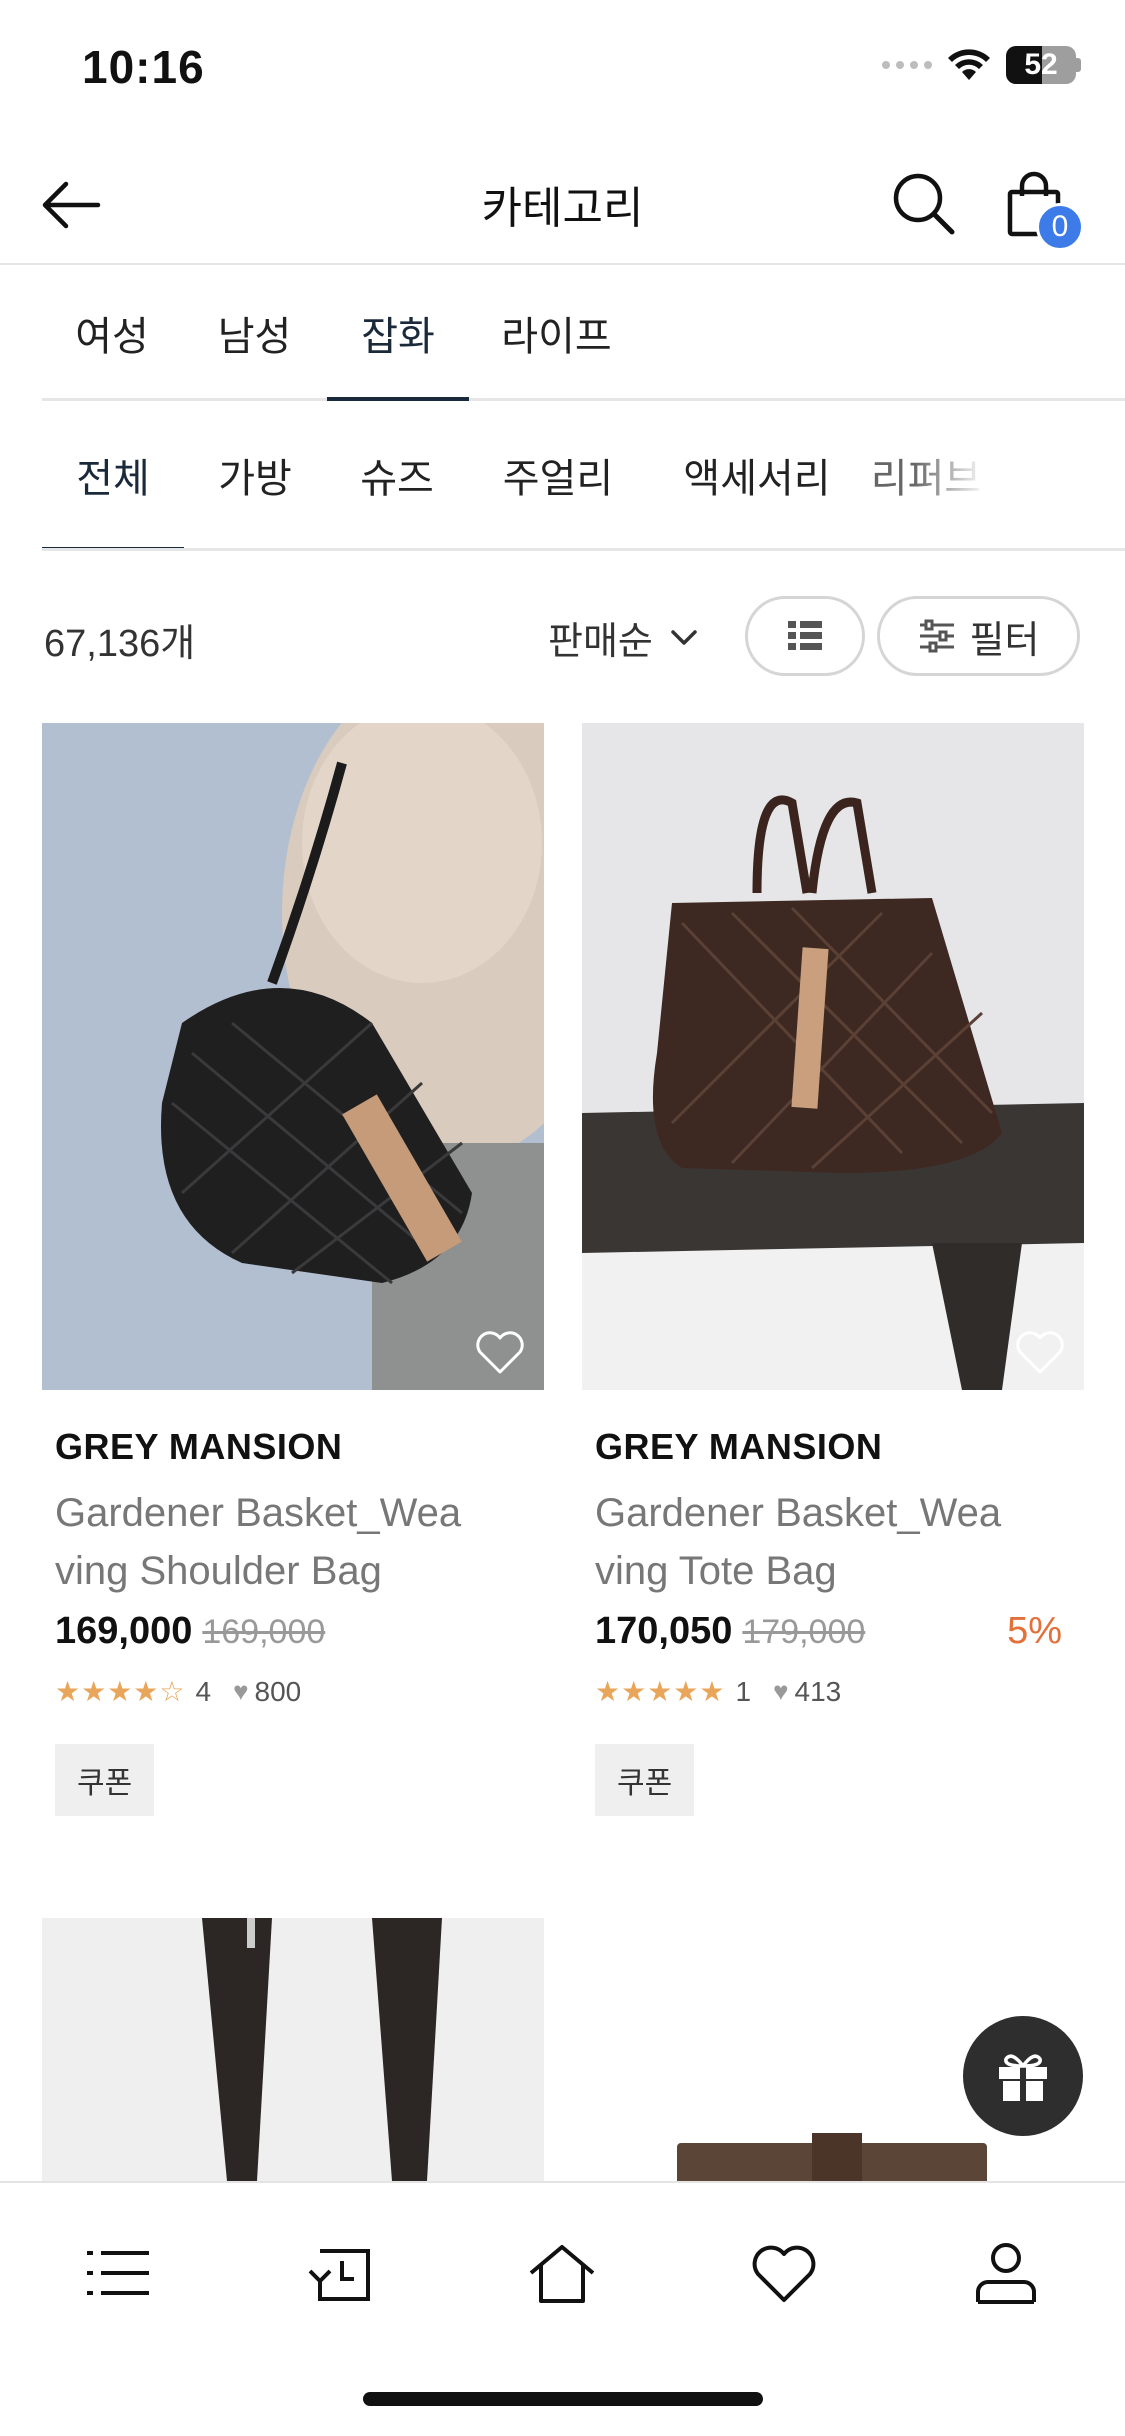 Image resolution: width=1125 pixels, height=2436 pixels. Describe the element at coordinates (113, 474) in the screenshot. I see `subtab-all: 전체` at that location.